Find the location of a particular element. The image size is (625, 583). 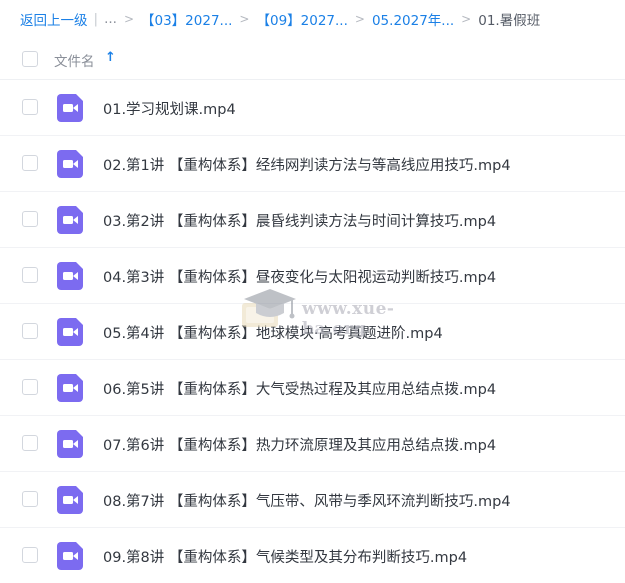

file-row: 05.第4讲 【重构体系】地球模块·高考真题进阶.mp4 is located at coordinates (312, 332).